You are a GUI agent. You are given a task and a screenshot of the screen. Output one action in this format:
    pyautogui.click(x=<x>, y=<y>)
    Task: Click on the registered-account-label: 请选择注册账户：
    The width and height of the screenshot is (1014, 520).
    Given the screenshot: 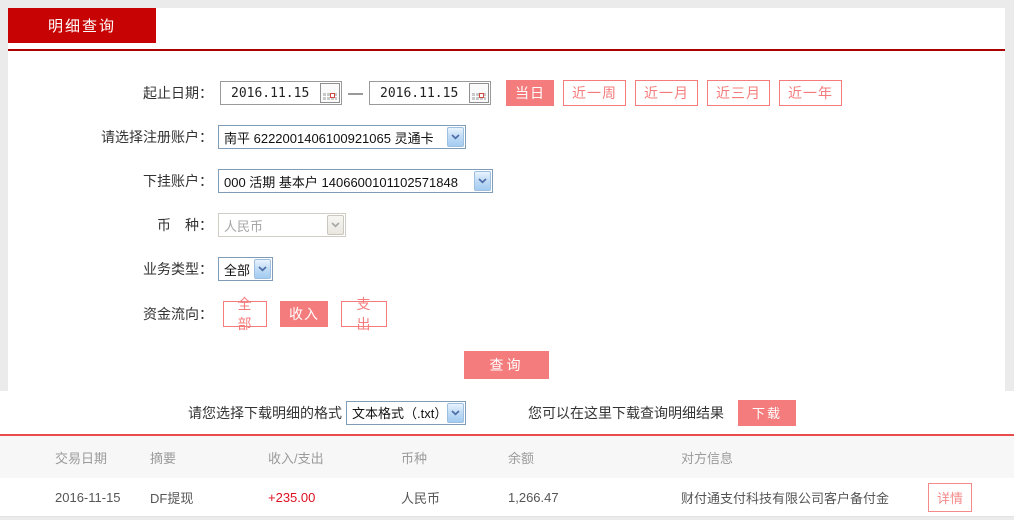 What is the action you would take?
    pyautogui.click(x=157, y=137)
    